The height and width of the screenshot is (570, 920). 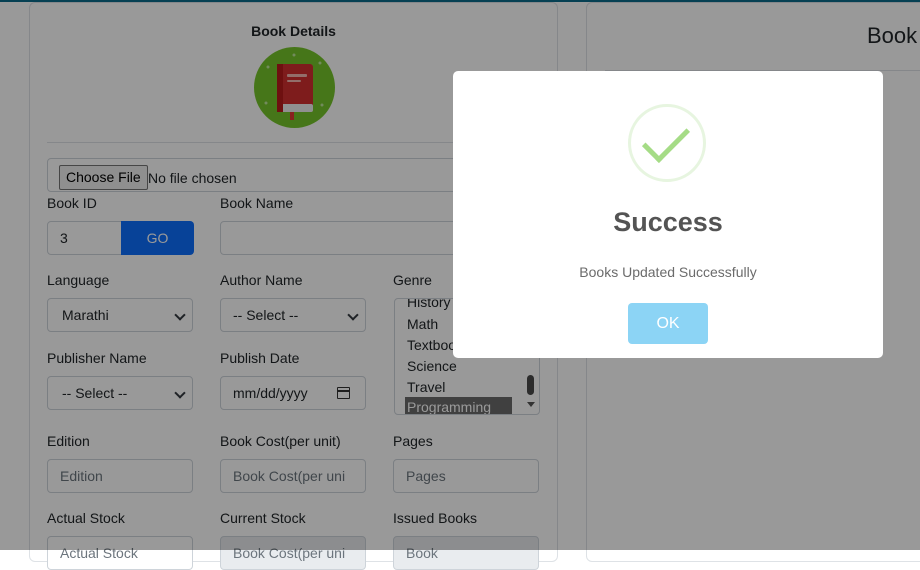 I want to click on success-icon, so click(x=667, y=143).